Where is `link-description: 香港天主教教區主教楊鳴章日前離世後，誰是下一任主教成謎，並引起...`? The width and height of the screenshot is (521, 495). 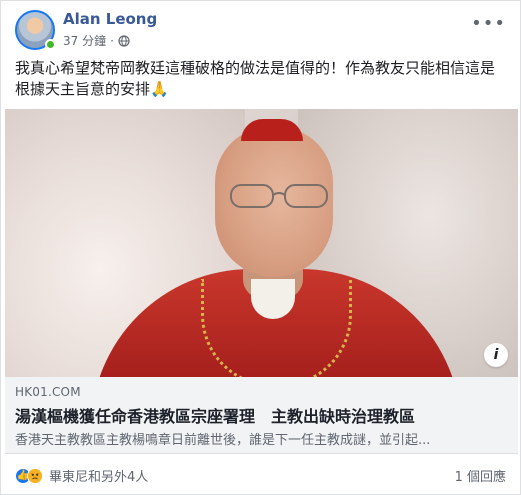
link-description: 香港天主教教區主教楊鳴章日前離世後，誰是下一任主教成謎，並引起... is located at coordinates (223, 440).